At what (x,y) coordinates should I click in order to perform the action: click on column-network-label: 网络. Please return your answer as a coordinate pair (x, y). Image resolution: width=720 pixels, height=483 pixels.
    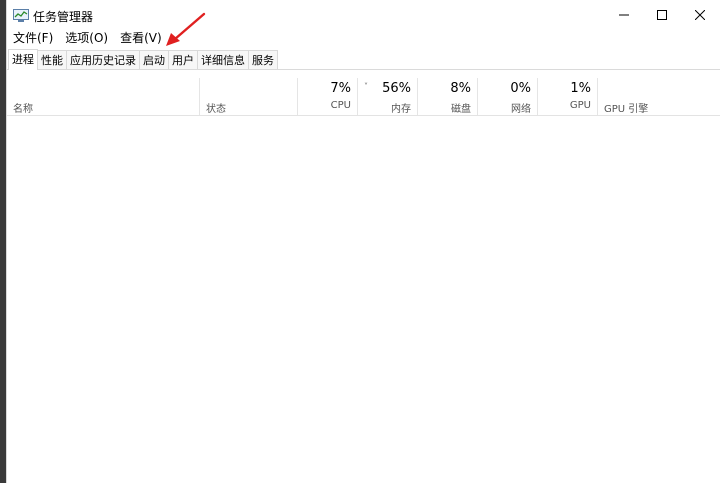
    Looking at the image, I should click on (521, 109).